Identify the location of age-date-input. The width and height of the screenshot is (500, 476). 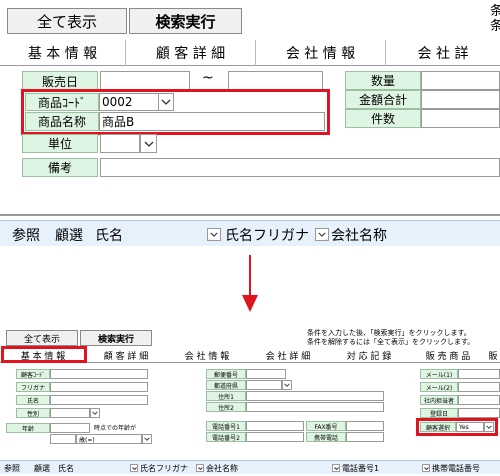
(70, 428).